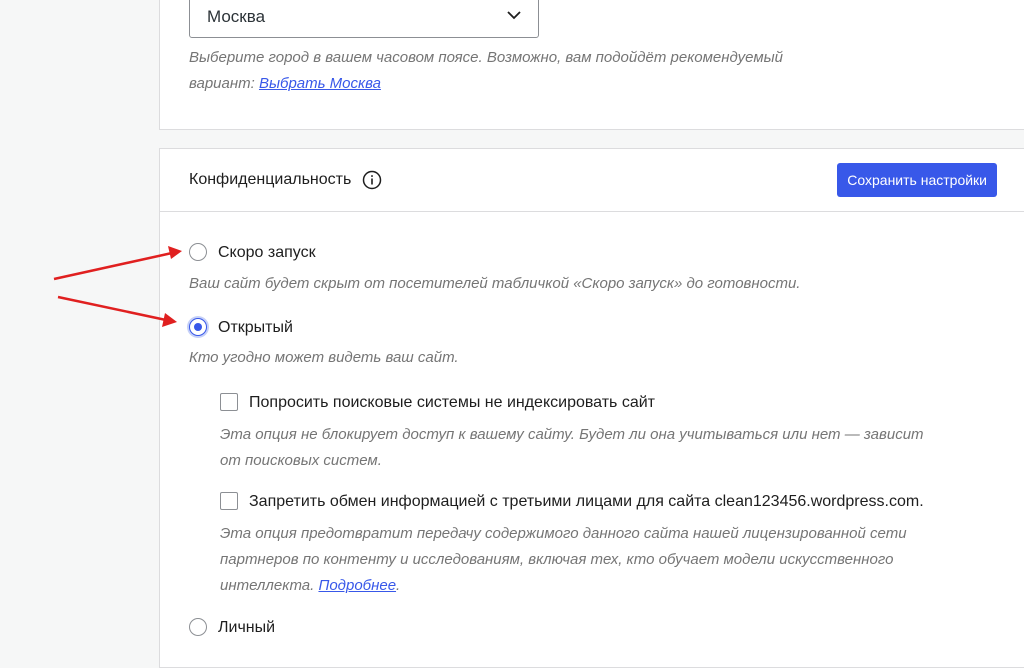 The height and width of the screenshot is (668, 1024). Describe the element at coordinates (198, 252) in the screenshot. I see `radio-coming-soon` at that location.